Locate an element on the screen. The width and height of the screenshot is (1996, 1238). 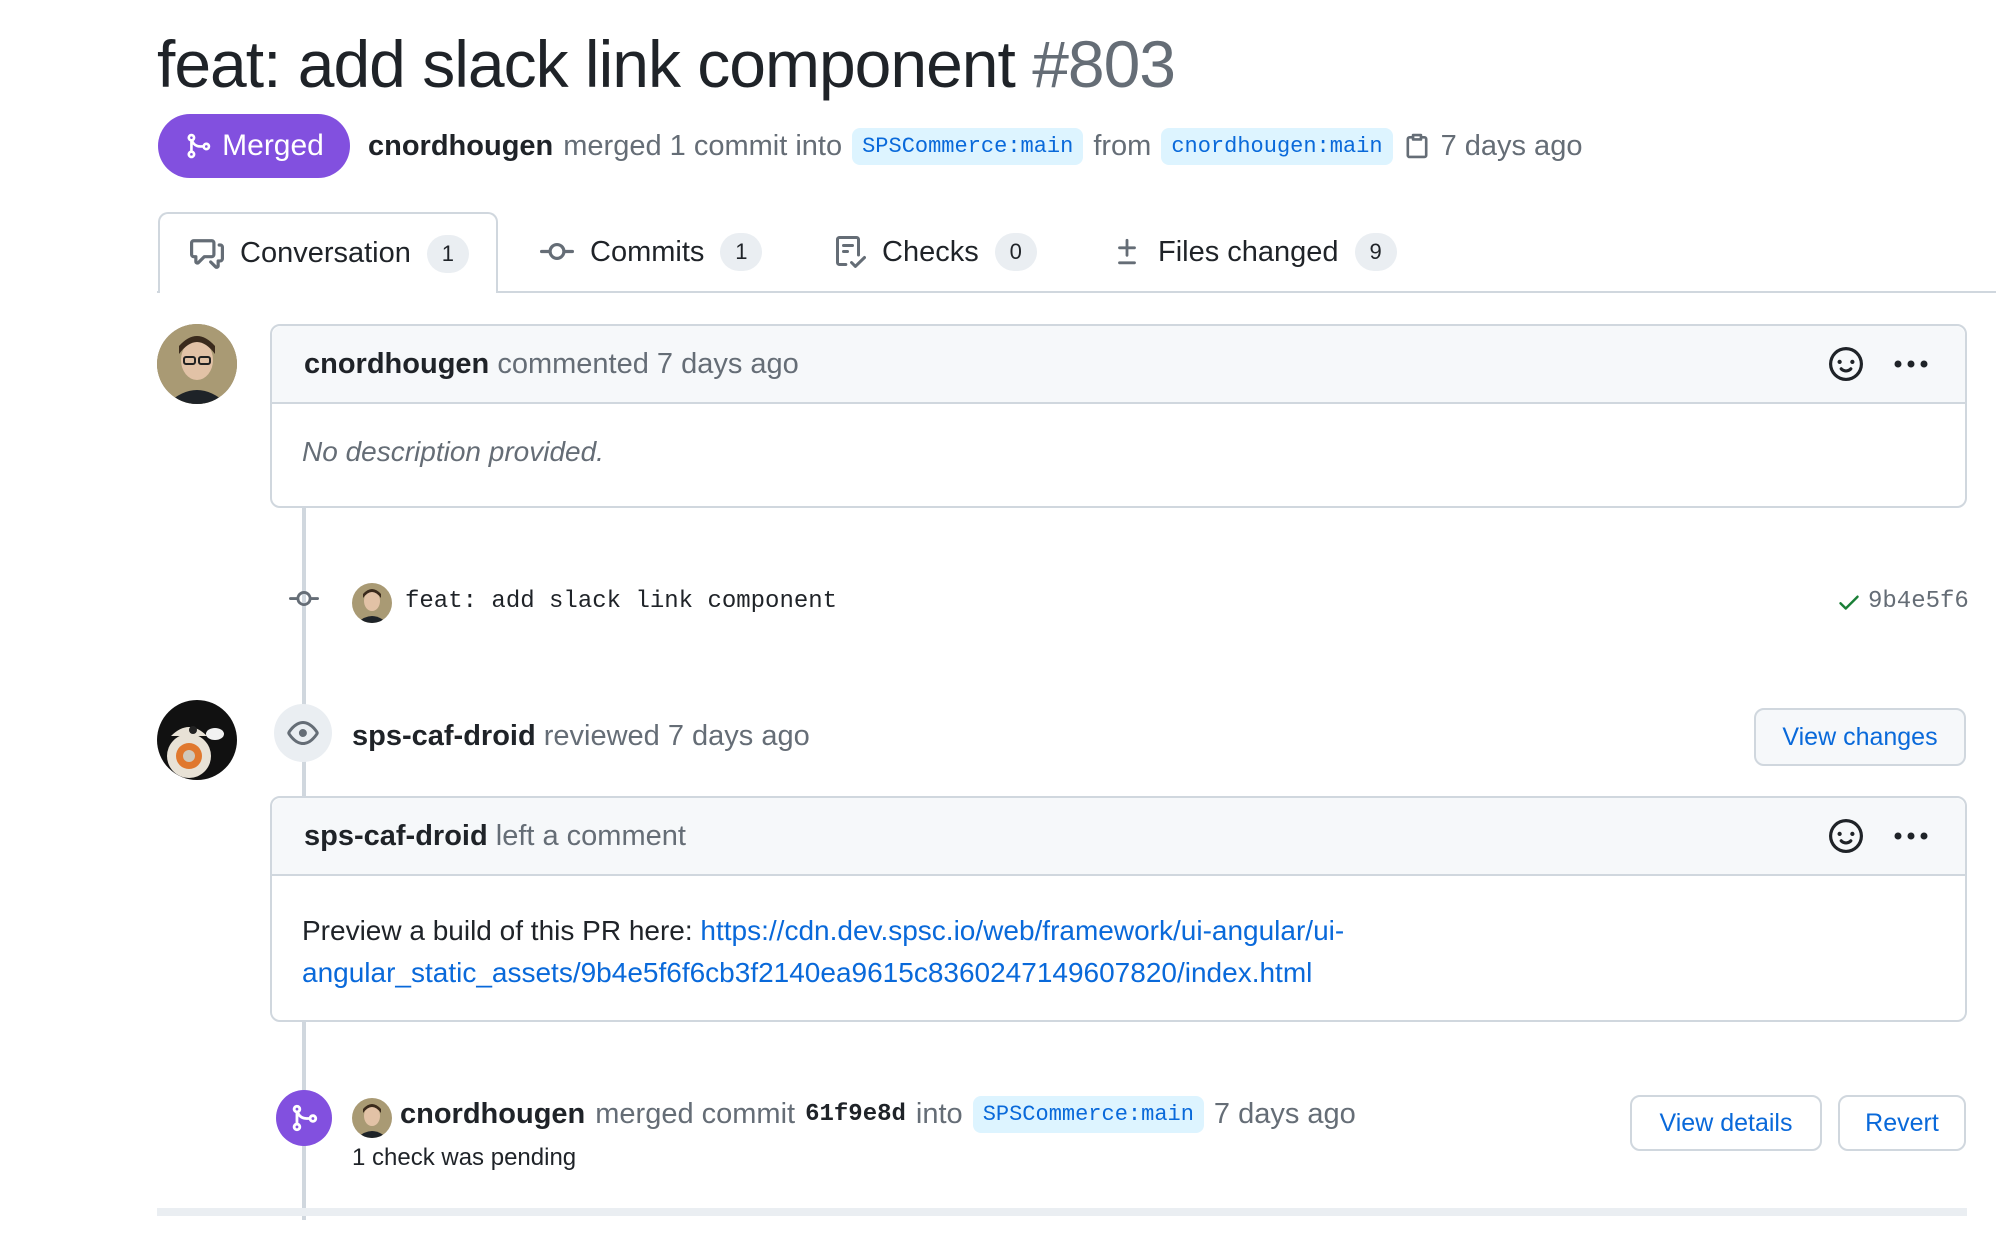
tab-files-changed: Files changed 9 is located at coordinates (1254, 252).